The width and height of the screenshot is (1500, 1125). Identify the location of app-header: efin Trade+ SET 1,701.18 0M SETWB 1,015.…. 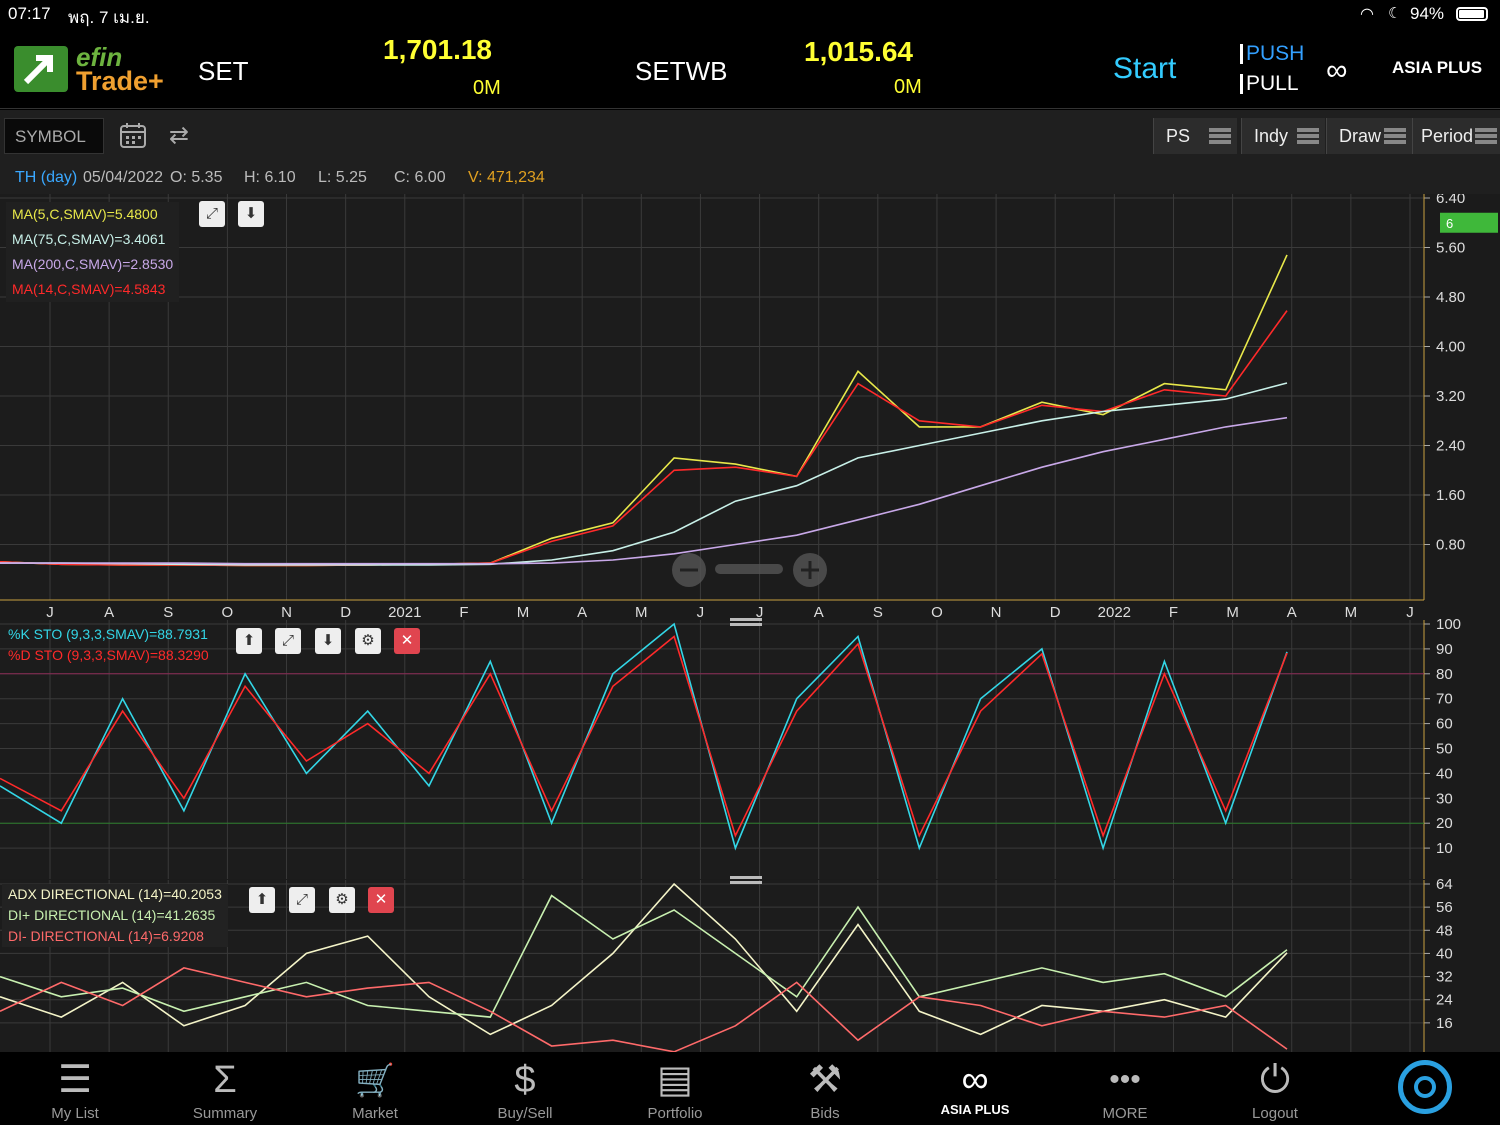
(750, 69).